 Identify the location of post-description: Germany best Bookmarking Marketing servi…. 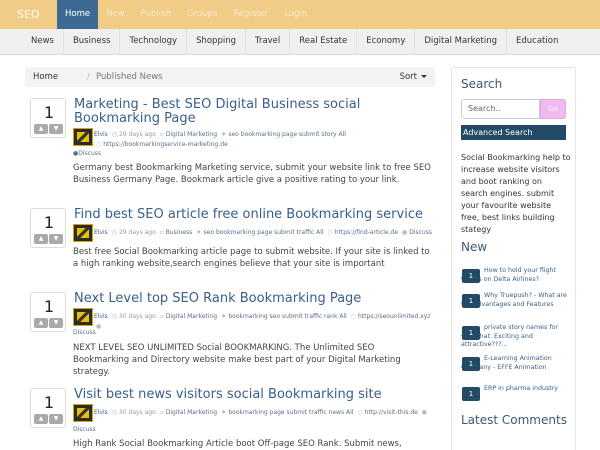
(252, 174).